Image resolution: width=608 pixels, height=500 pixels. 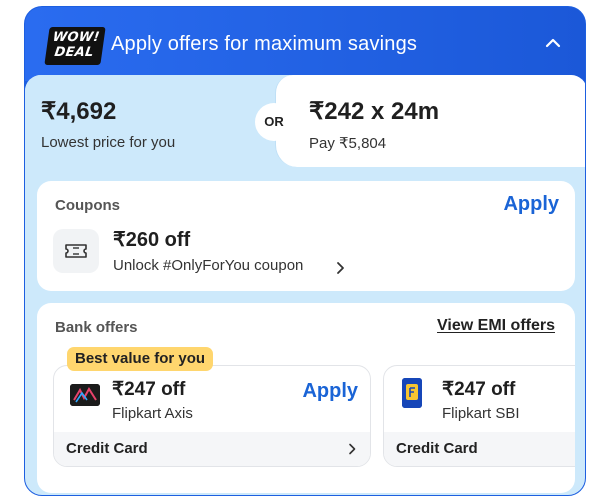 I want to click on lowest-price-value: ₹4,692, so click(x=79, y=111).